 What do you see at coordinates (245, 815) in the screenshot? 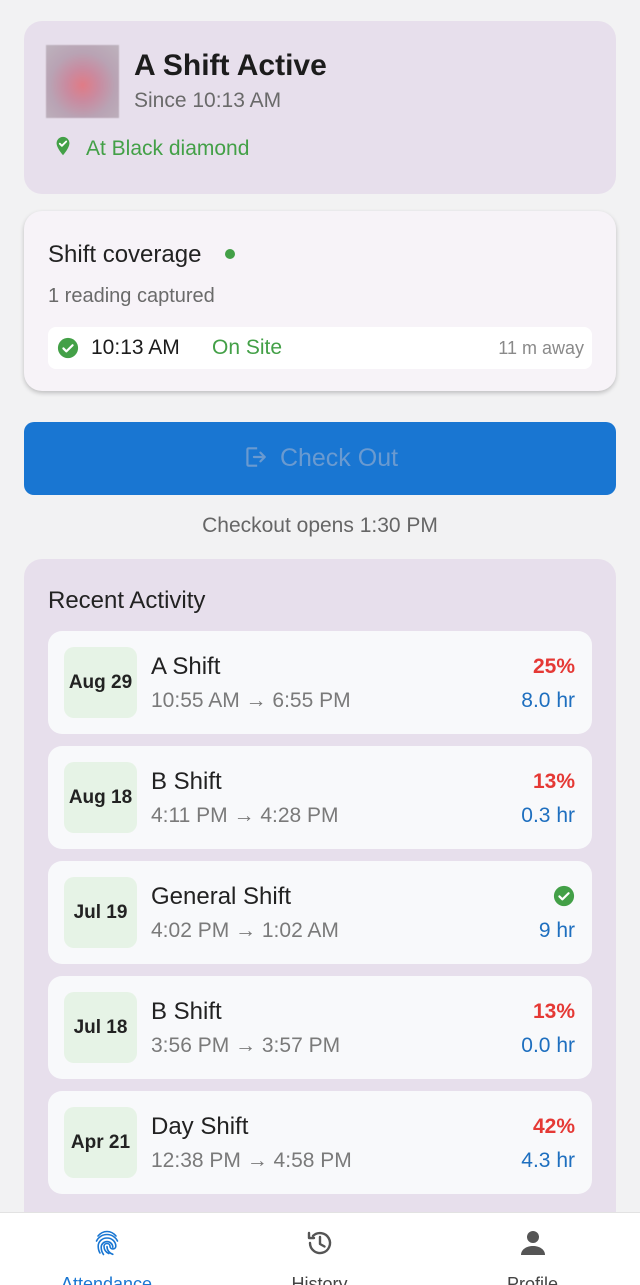
I see `shift-time-range: 4:11 PM → 4:28 PM` at bounding box center [245, 815].